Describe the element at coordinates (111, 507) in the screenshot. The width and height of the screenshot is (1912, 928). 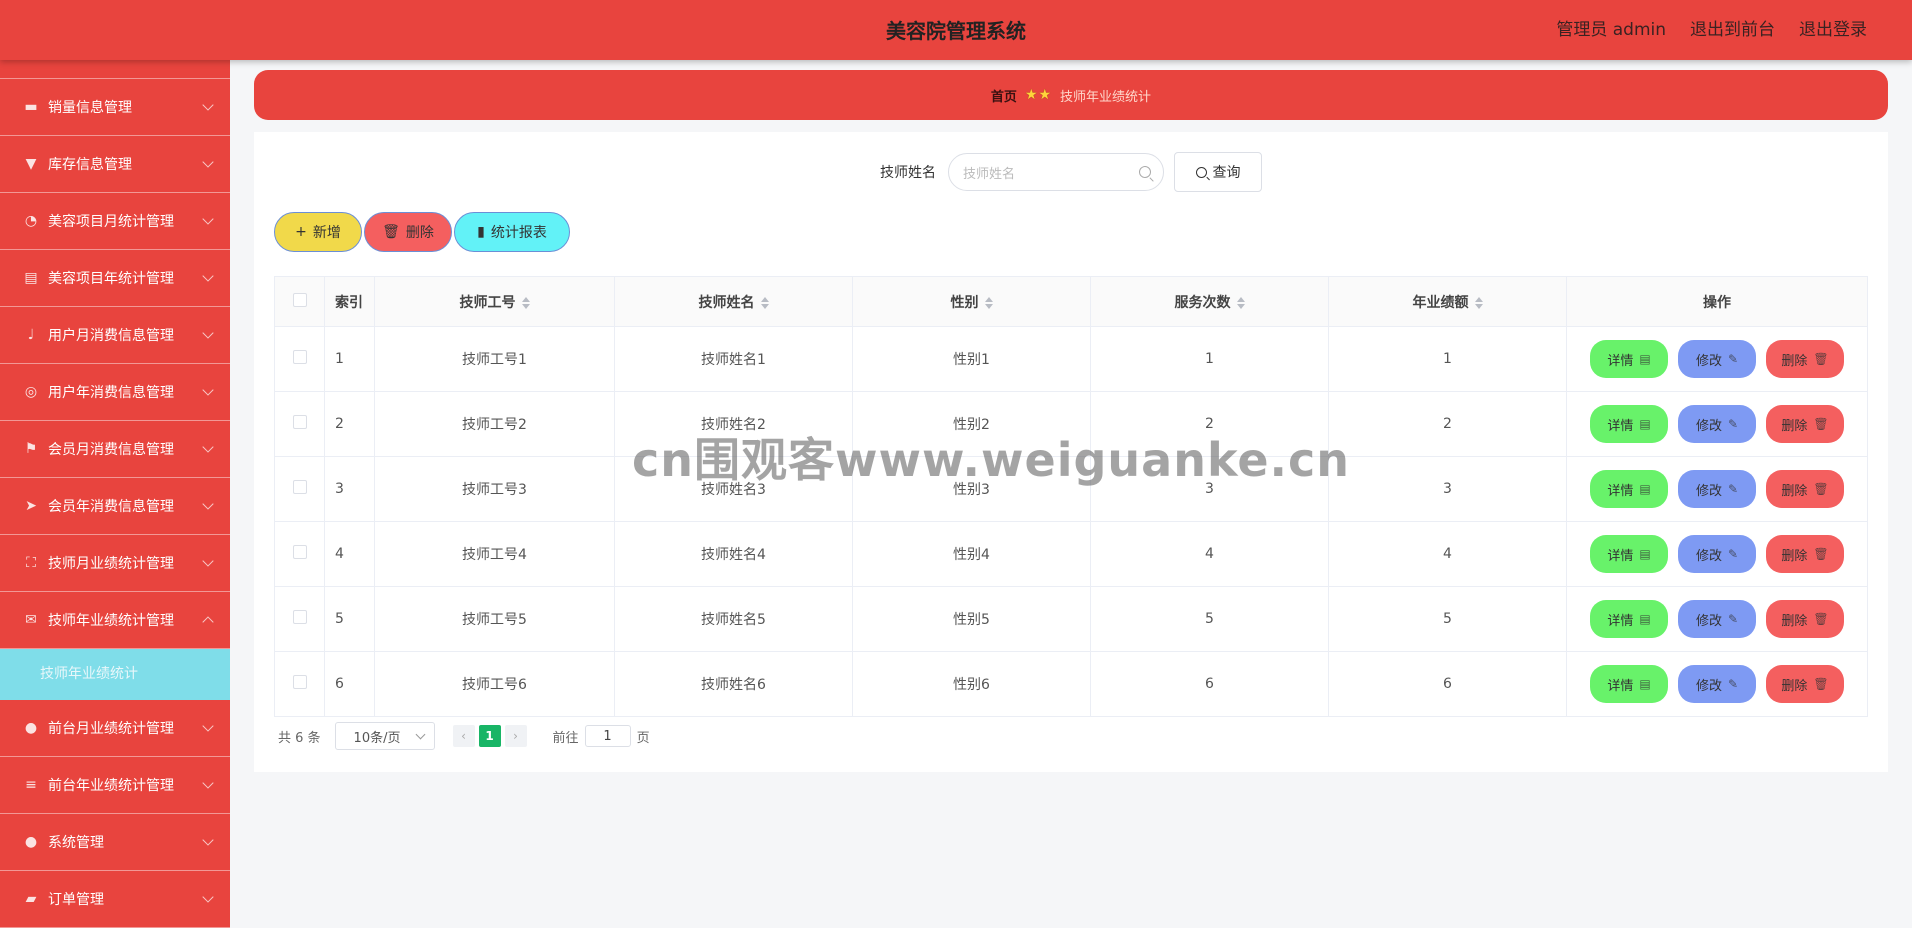
I see `sidebar-item-label: 会员年消费信息管理` at that location.